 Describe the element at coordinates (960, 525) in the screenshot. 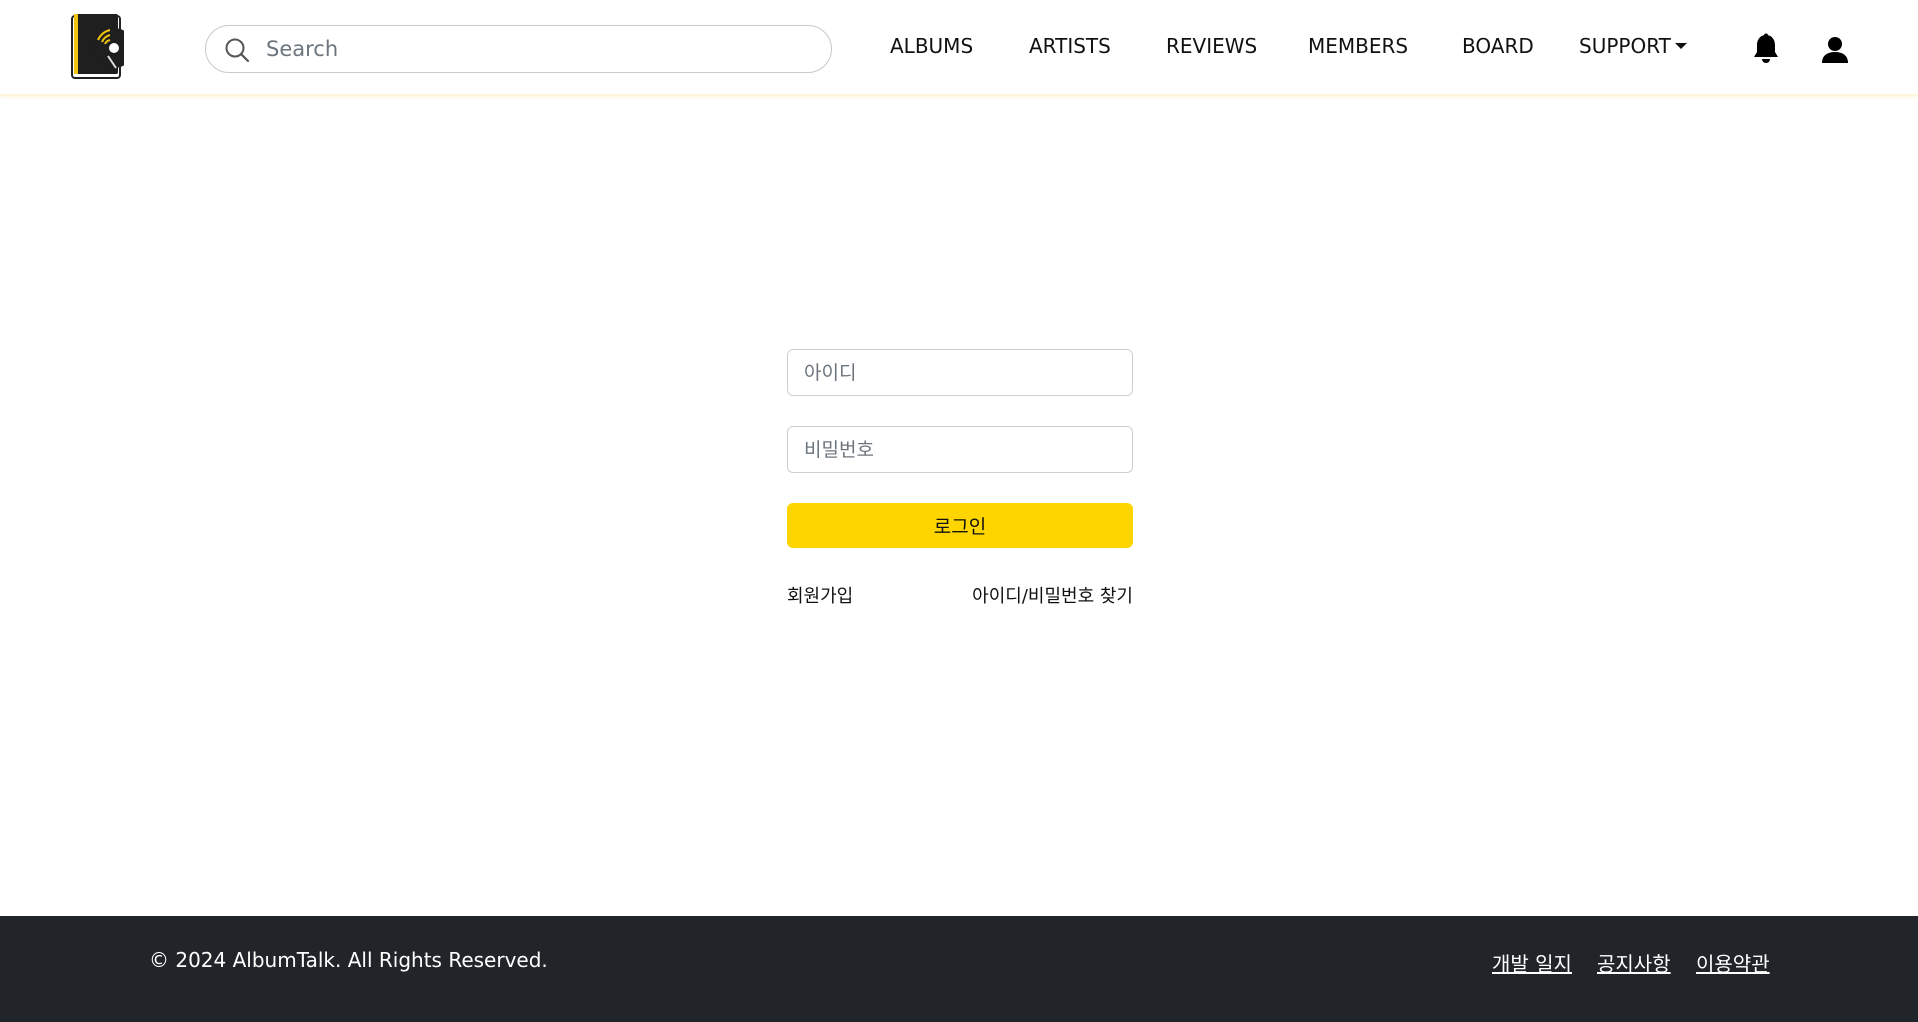

I see `login-button: 로그인` at that location.